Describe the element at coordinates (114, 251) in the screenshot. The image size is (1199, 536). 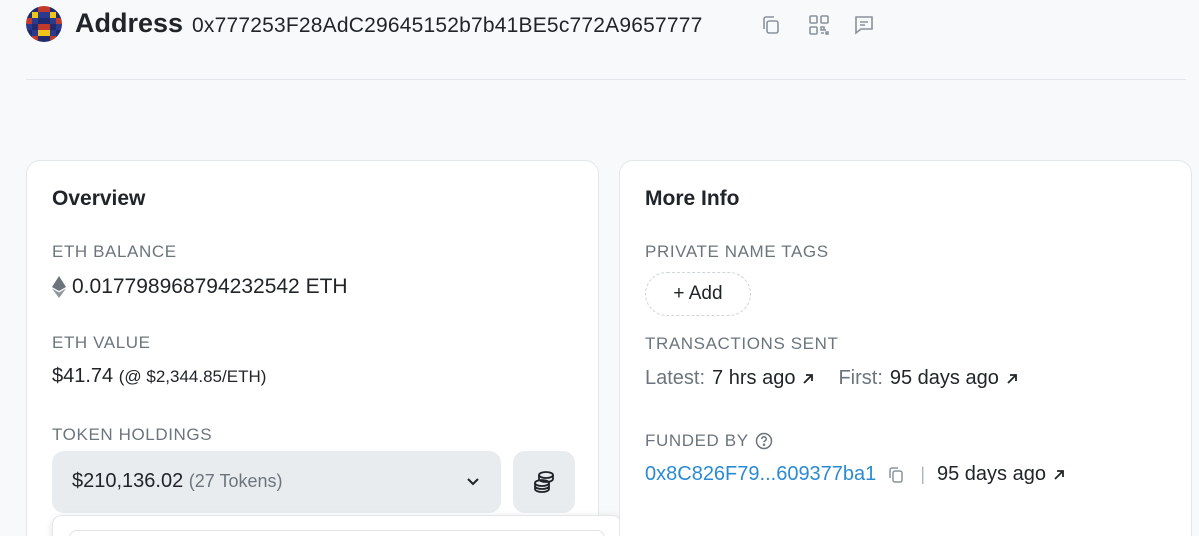
I see `eth-balance-label: ETH BALANCE` at that location.